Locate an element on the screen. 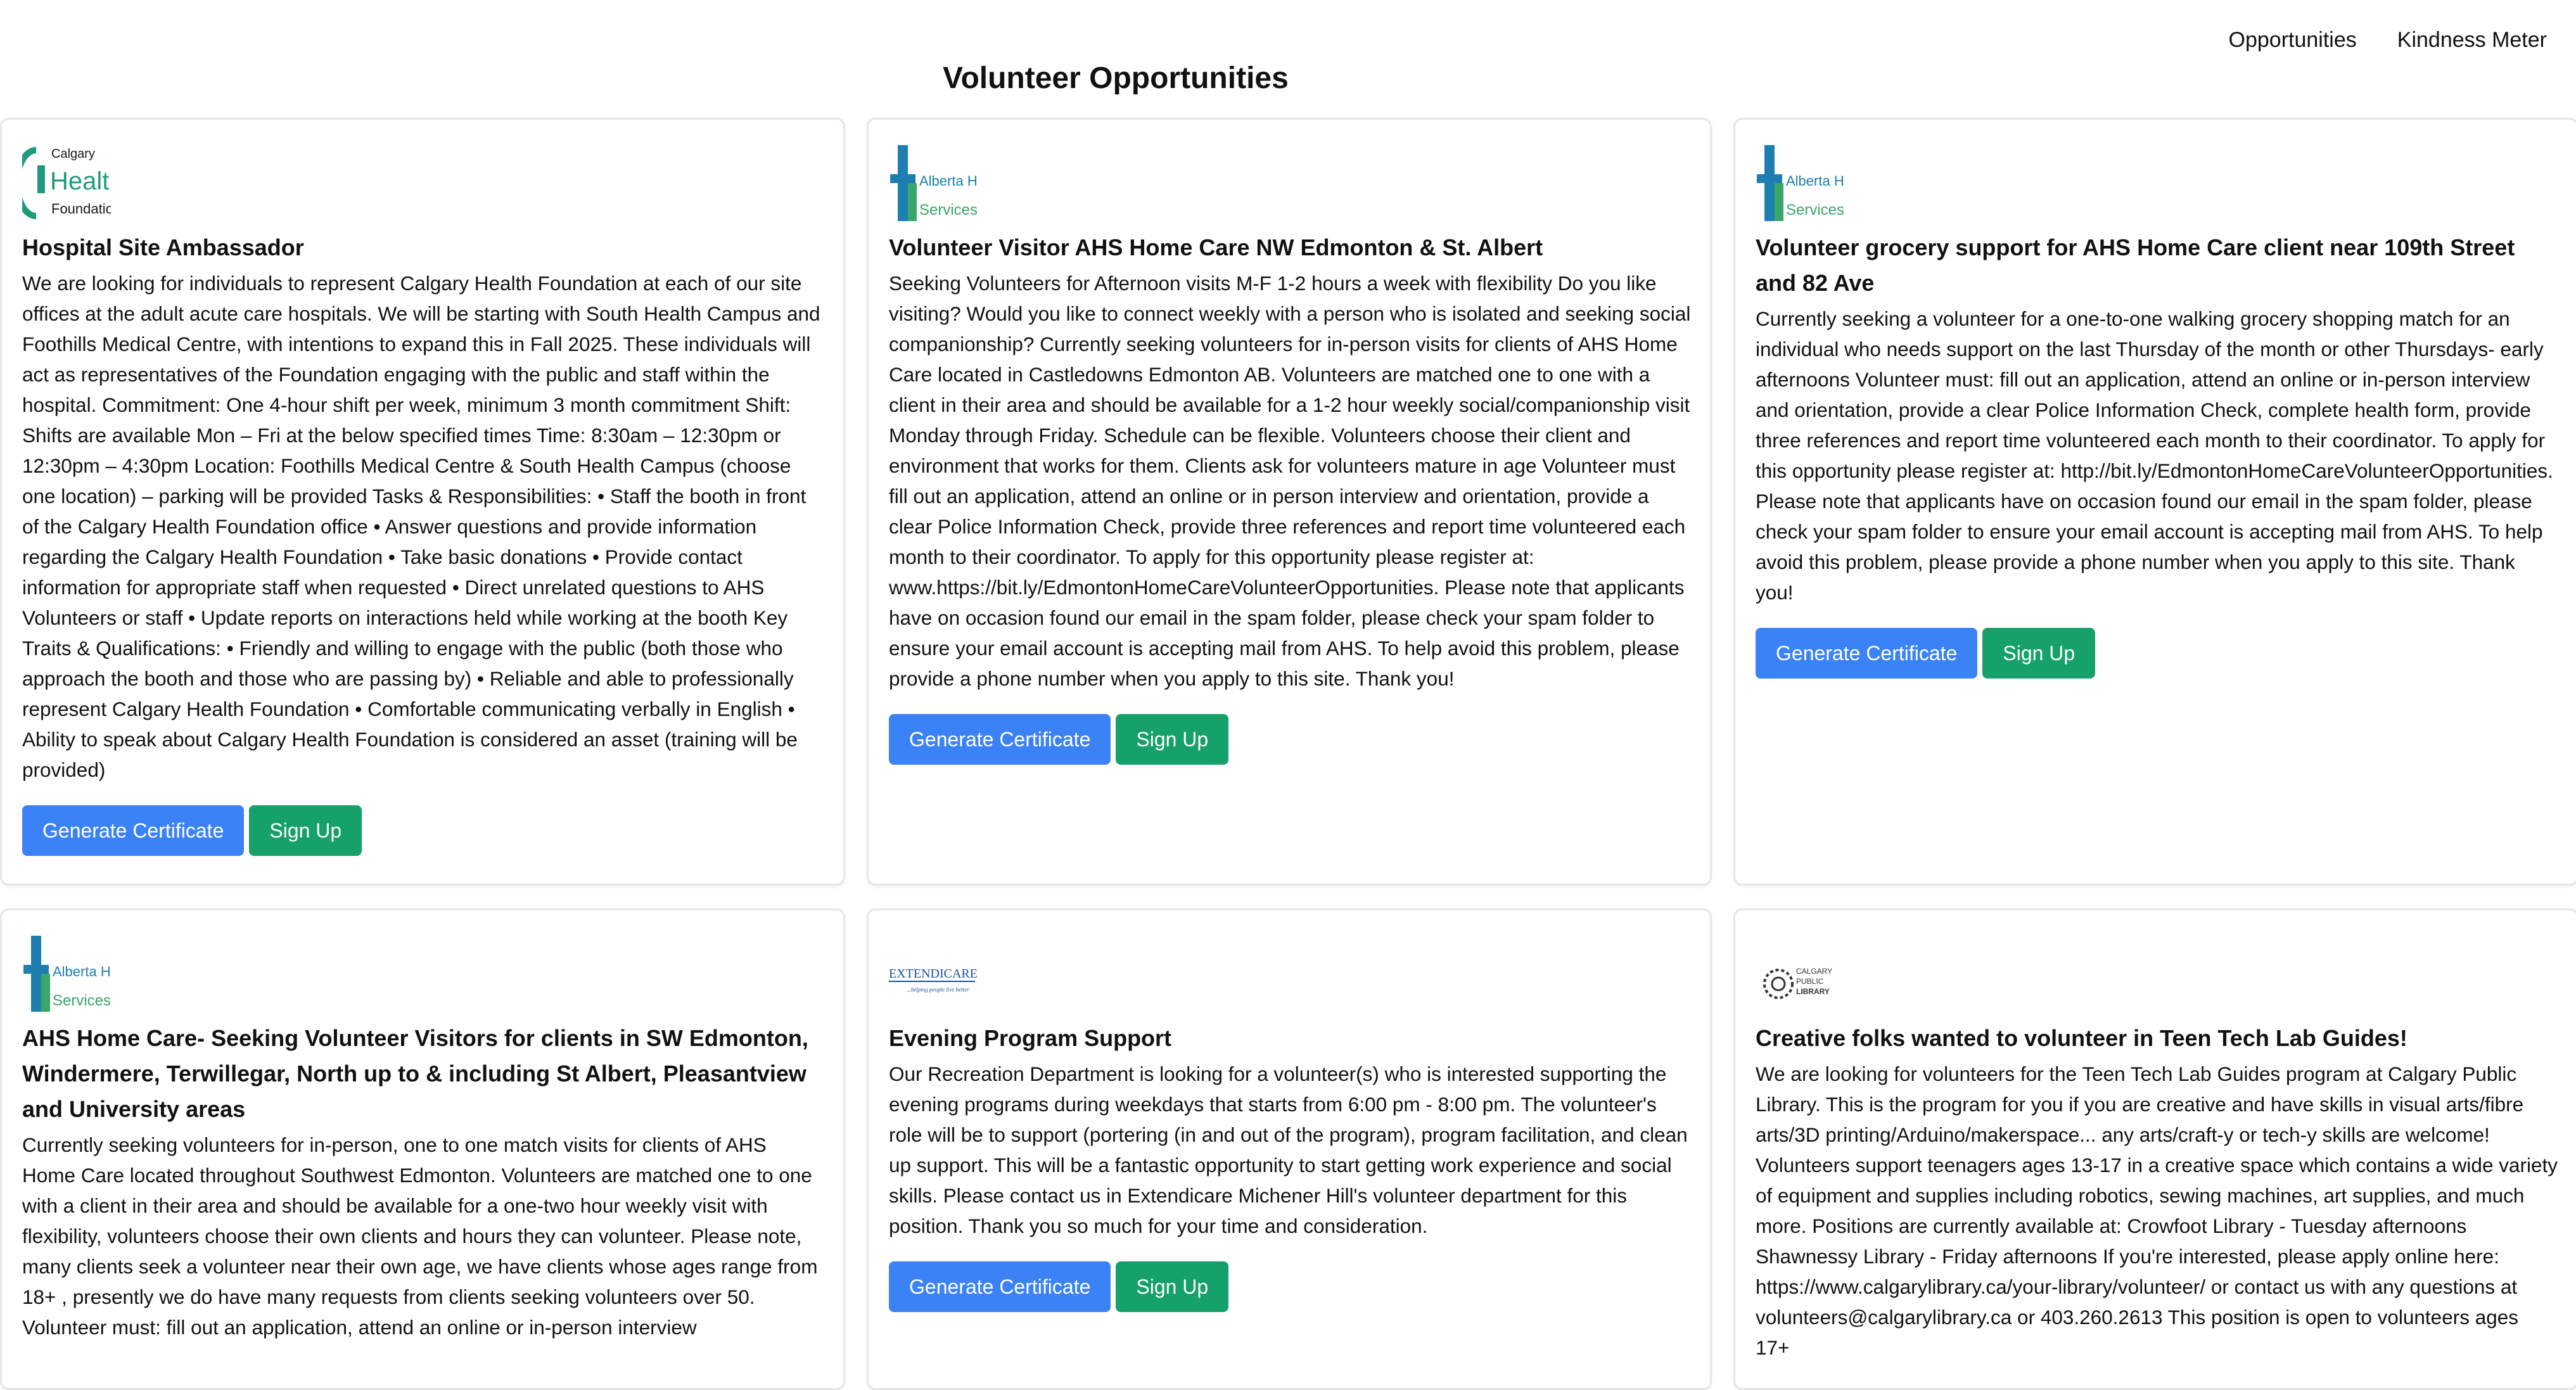  calgary-public-library-logo: CALGARY PUBLIC LIBRARY is located at coordinates (1797, 983).